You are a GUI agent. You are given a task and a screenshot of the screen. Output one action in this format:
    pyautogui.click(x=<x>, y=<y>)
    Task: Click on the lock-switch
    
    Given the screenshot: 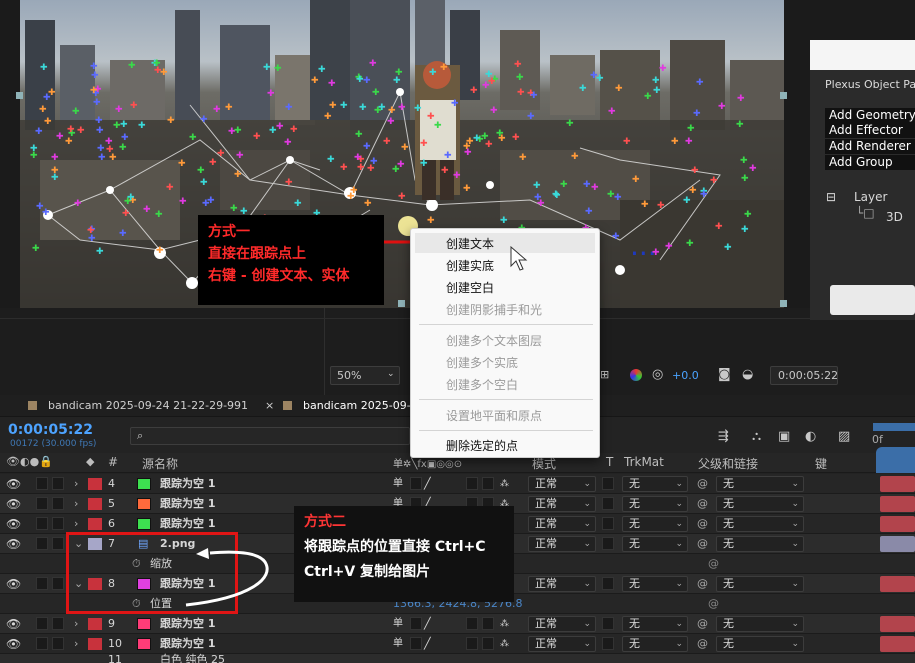 What is the action you would take?
    pyautogui.click(x=58, y=583)
    